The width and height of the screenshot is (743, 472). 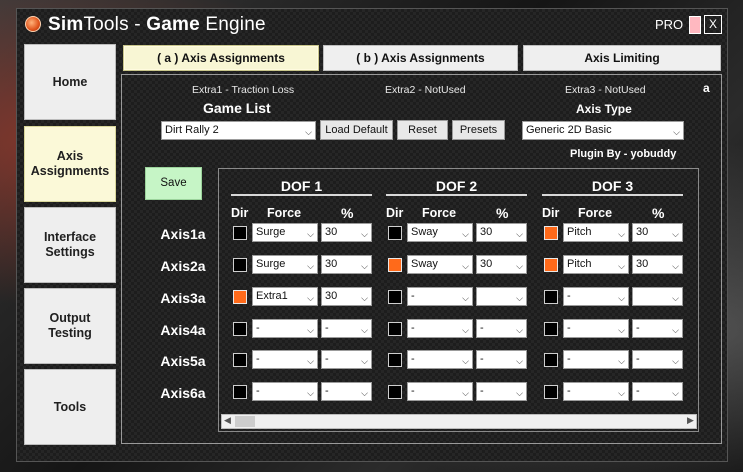 I want to click on nav-home-button: Home, so click(x=70, y=82).